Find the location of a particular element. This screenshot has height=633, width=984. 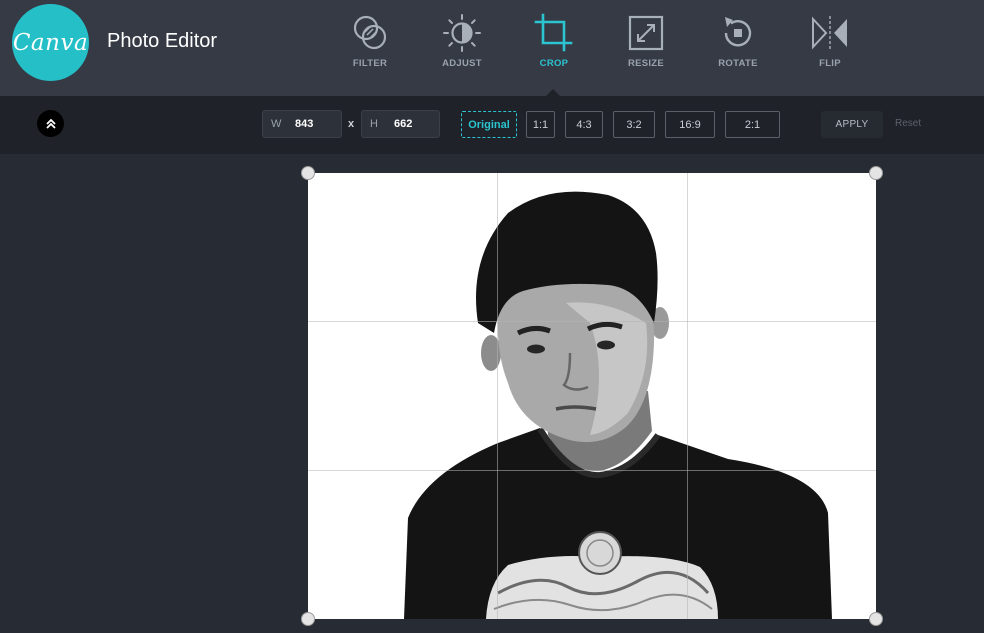

adjust-icon is located at coordinates (462, 33).